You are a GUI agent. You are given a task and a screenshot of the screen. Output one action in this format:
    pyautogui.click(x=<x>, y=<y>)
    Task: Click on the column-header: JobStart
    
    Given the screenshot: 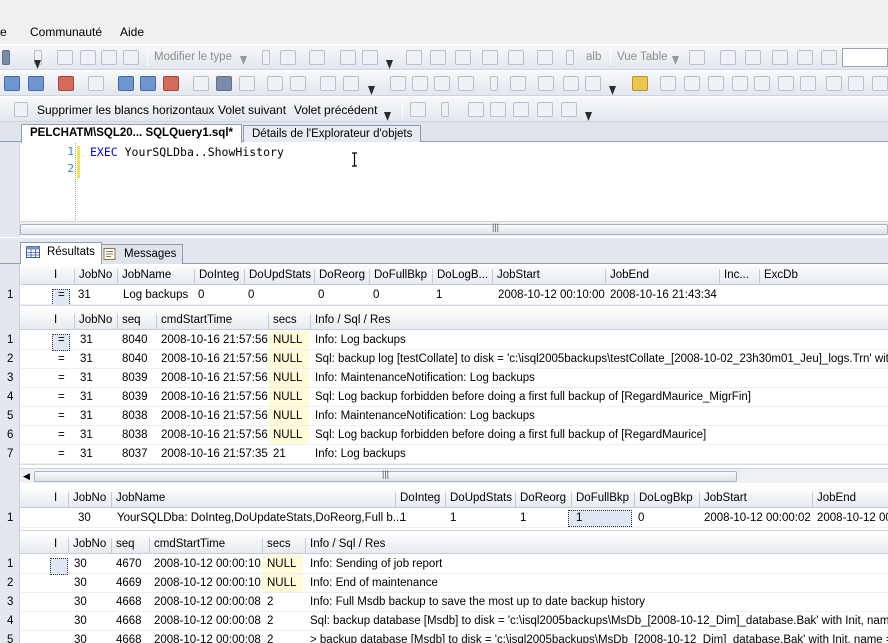 What is the action you would take?
    pyautogui.click(x=723, y=499)
    